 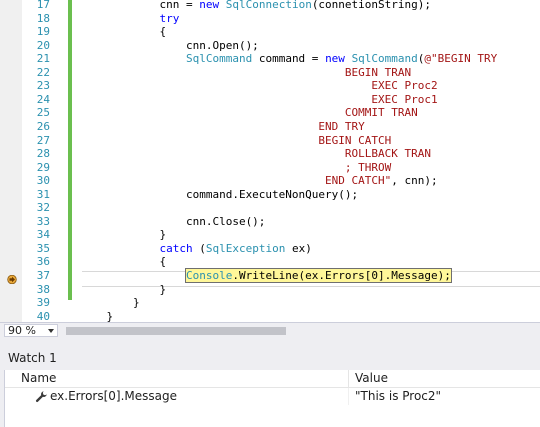 I want to click on line-number: 40, so click(x=43, y=315).